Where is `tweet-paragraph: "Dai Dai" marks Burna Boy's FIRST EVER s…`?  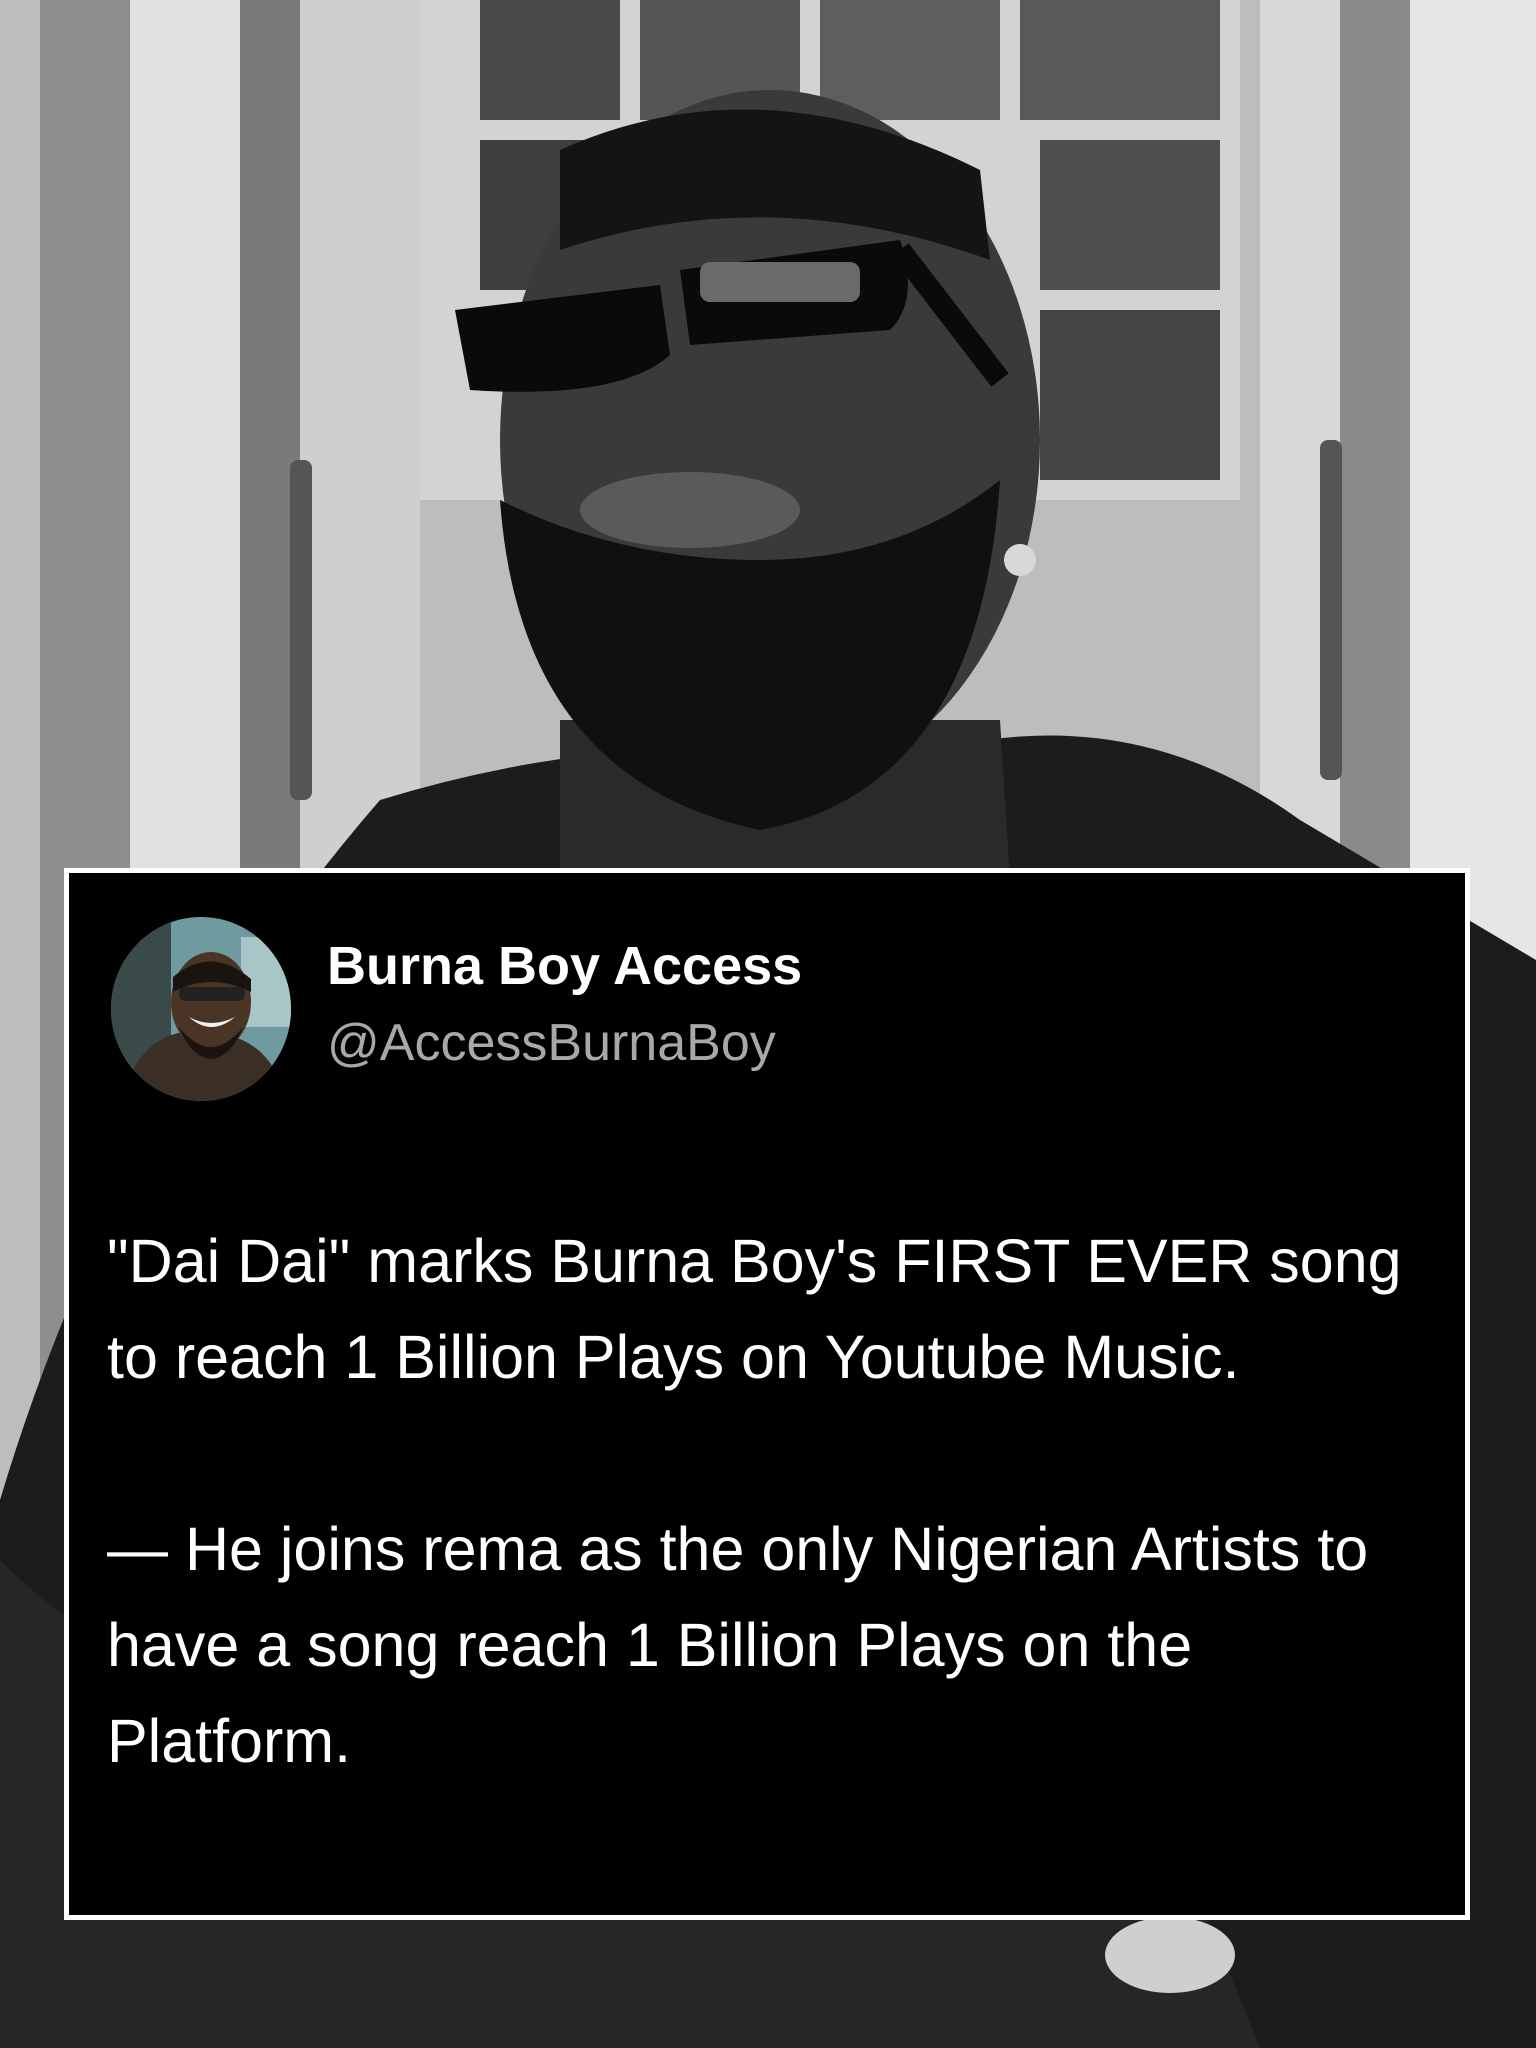 tweet-paragraph: "Dai Dai" marks Burna Boy's FIRST EVER s… is located at coordinates (754, 1309).